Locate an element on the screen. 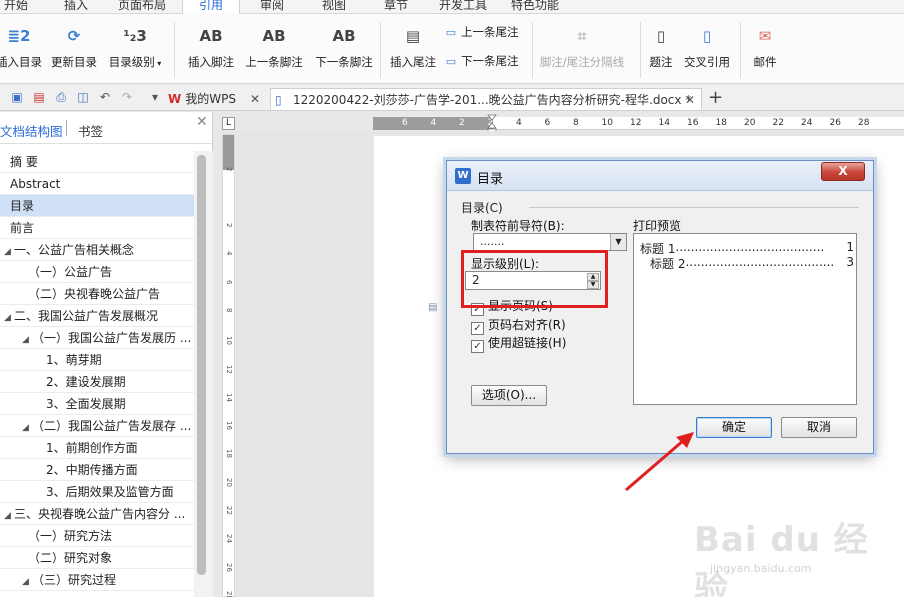 The image size is (904, 597). menu-tab-layout: 页面布局 is located at coordinates (142, 7).